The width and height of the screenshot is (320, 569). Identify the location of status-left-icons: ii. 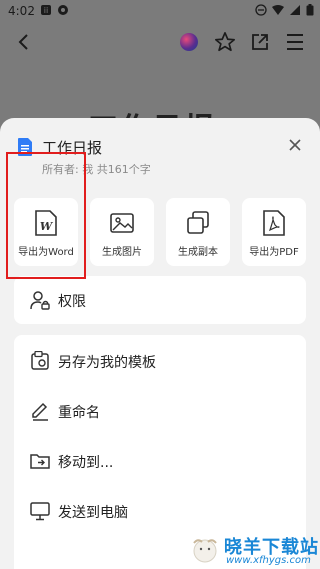
(54, 10).